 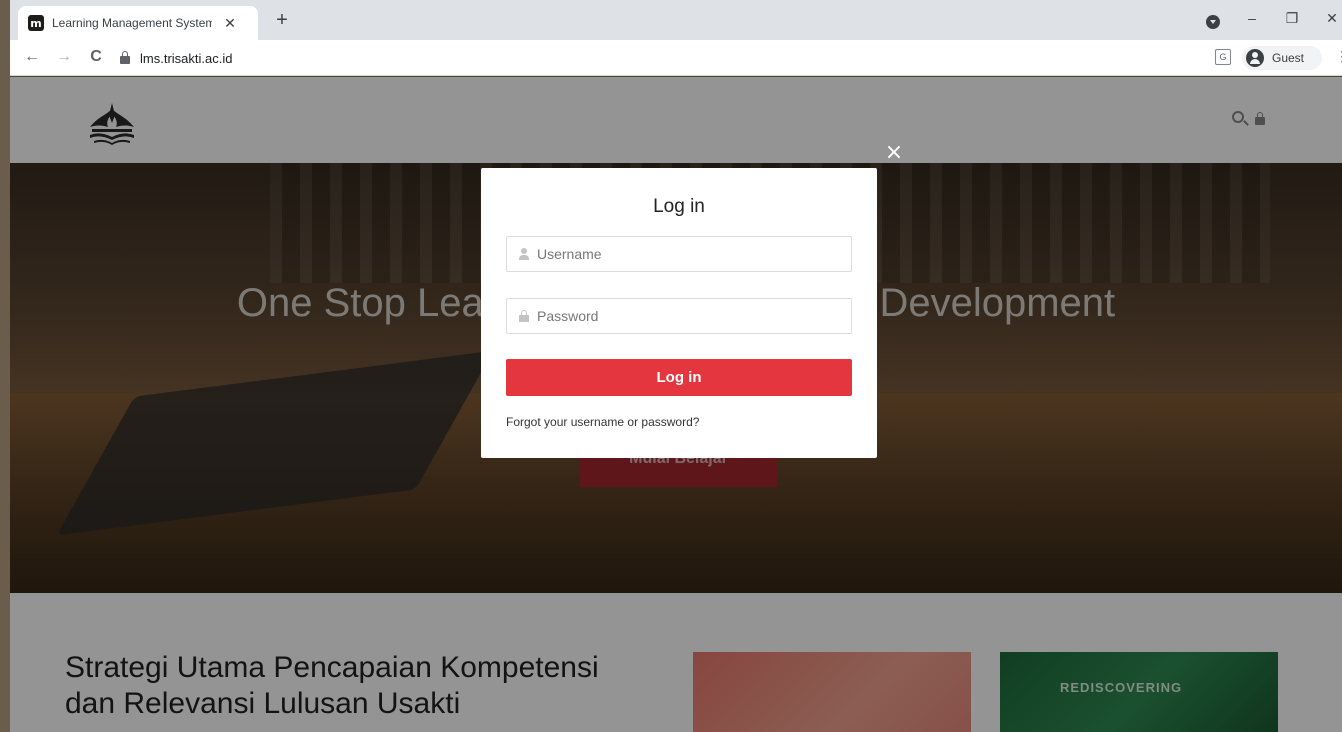 What do you see at coordinates (1288, 58) in the screenshot?
I see `profile-label: Guest` at bounding box center [1288, 58].